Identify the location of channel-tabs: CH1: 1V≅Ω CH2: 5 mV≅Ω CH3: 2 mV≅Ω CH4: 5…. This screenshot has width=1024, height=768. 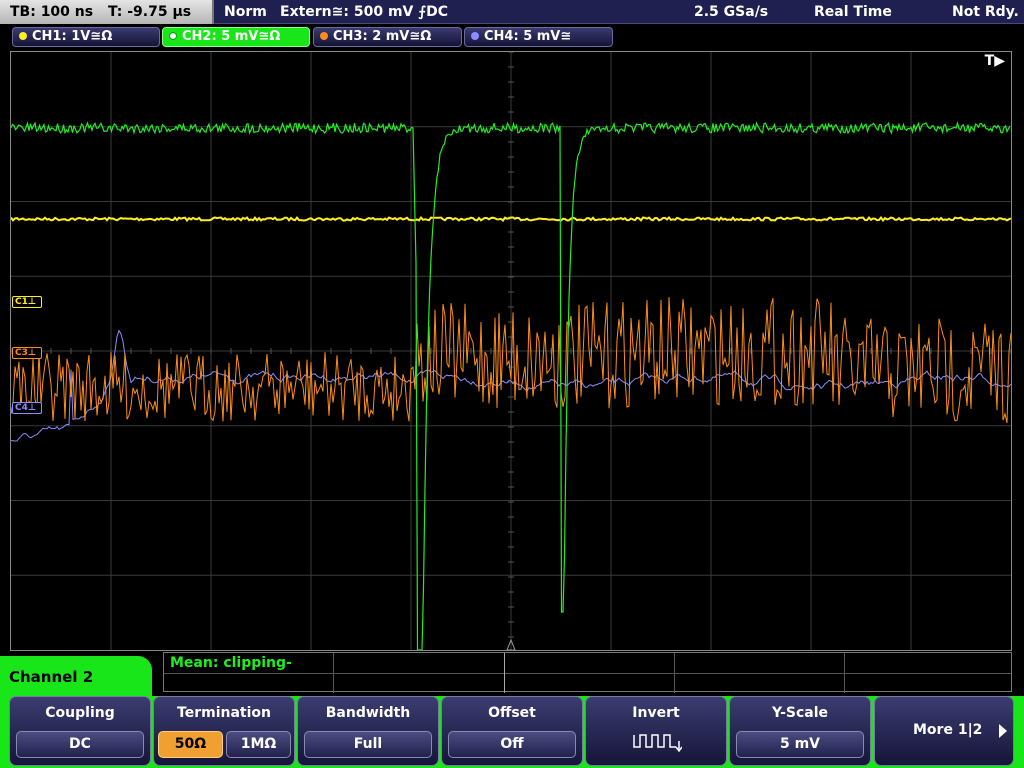
(512, 37).